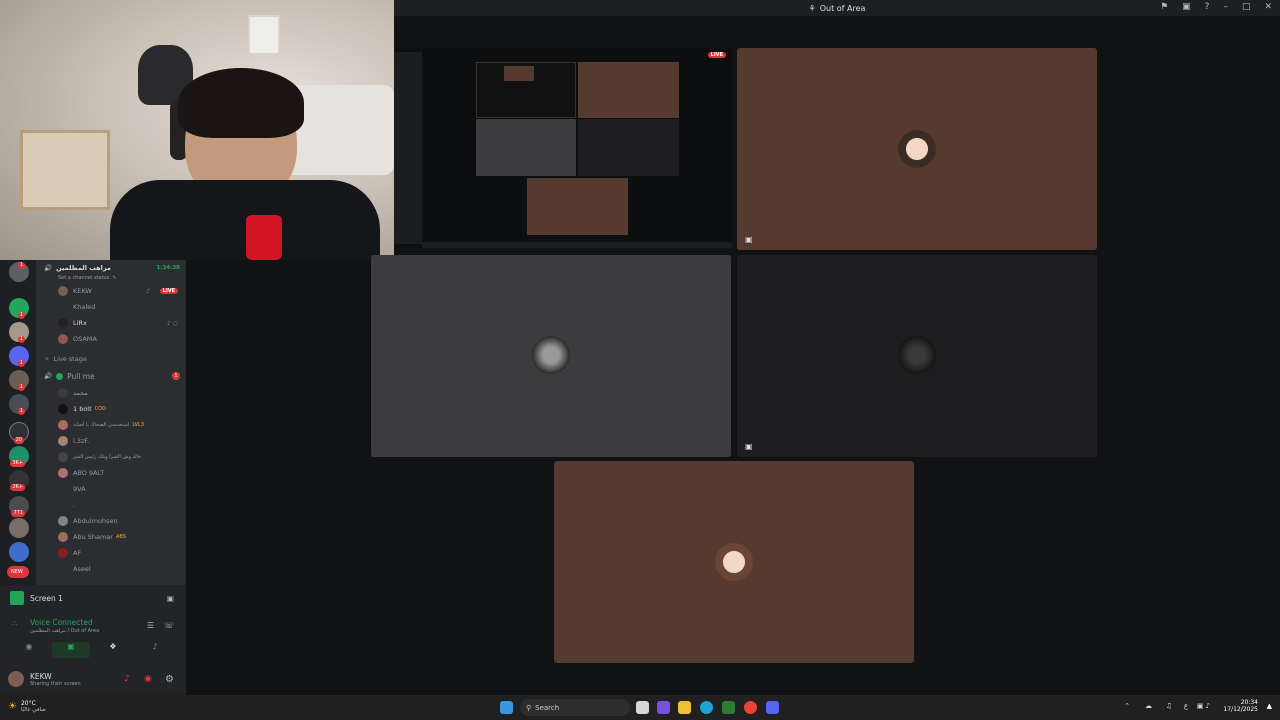 Image resolution: width=1280 pixels, height=720 pixels. What do you see at coordinates (1164, 7) in the screenshot?
I see `inbox-icon: ⚑` at bounding box center [1164, 7].